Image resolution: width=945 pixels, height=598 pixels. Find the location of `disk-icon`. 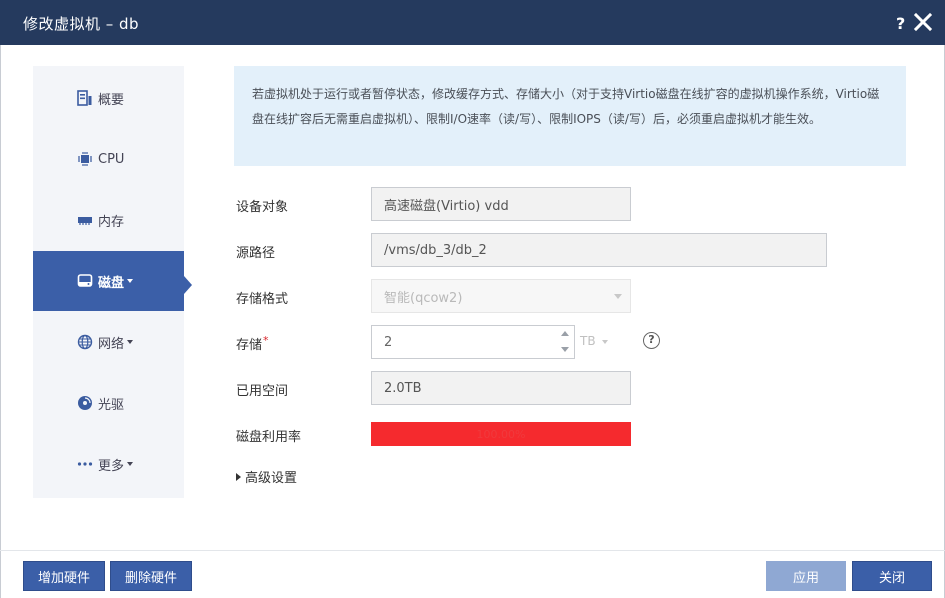

disk-icon is located at coordinates (85, 281).